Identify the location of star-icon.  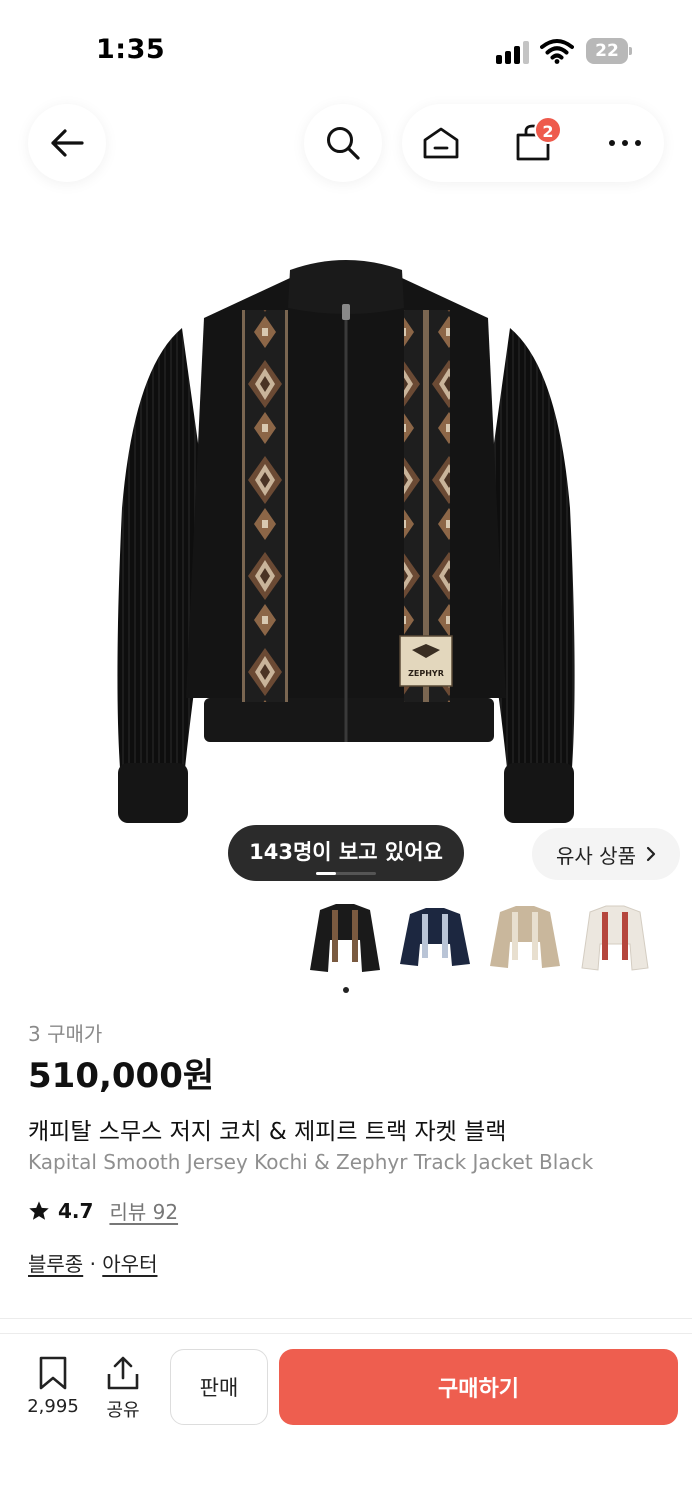
(39, 1210).